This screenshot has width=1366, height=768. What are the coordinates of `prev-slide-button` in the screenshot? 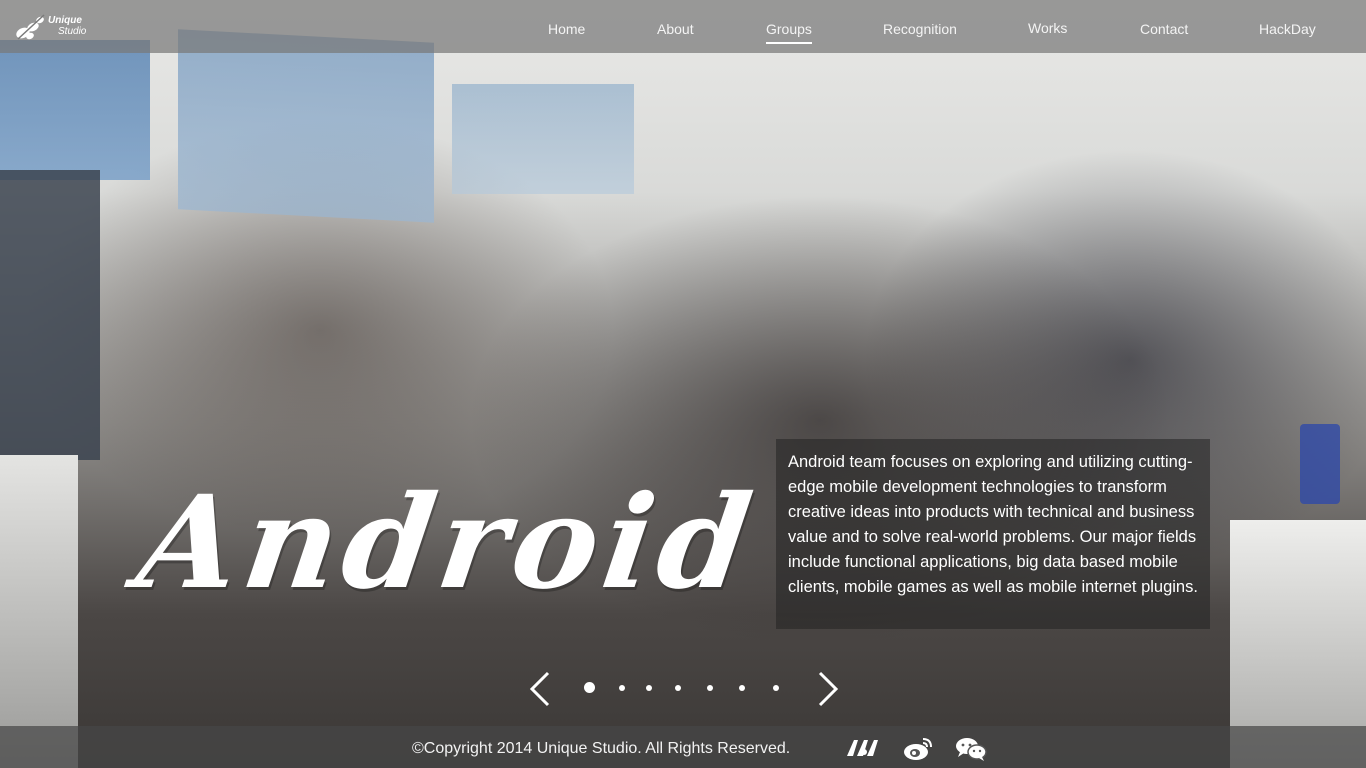 It's located at (540, 689).